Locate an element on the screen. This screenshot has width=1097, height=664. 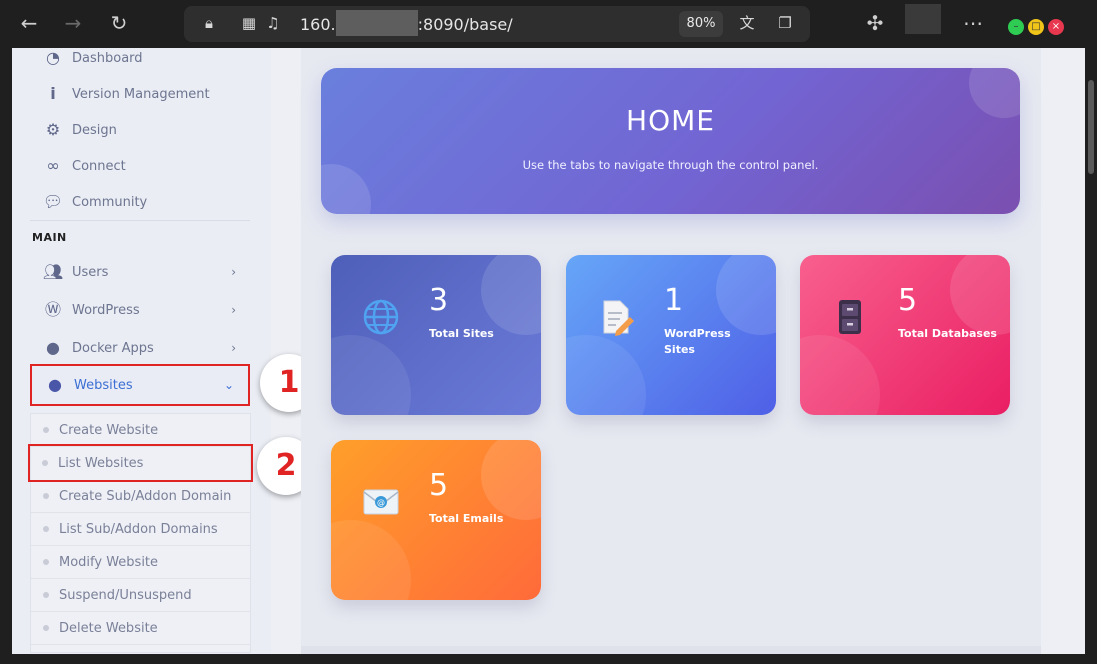
wordpress-sites-label: WordPress Sites is located at coordinates (697, 341).